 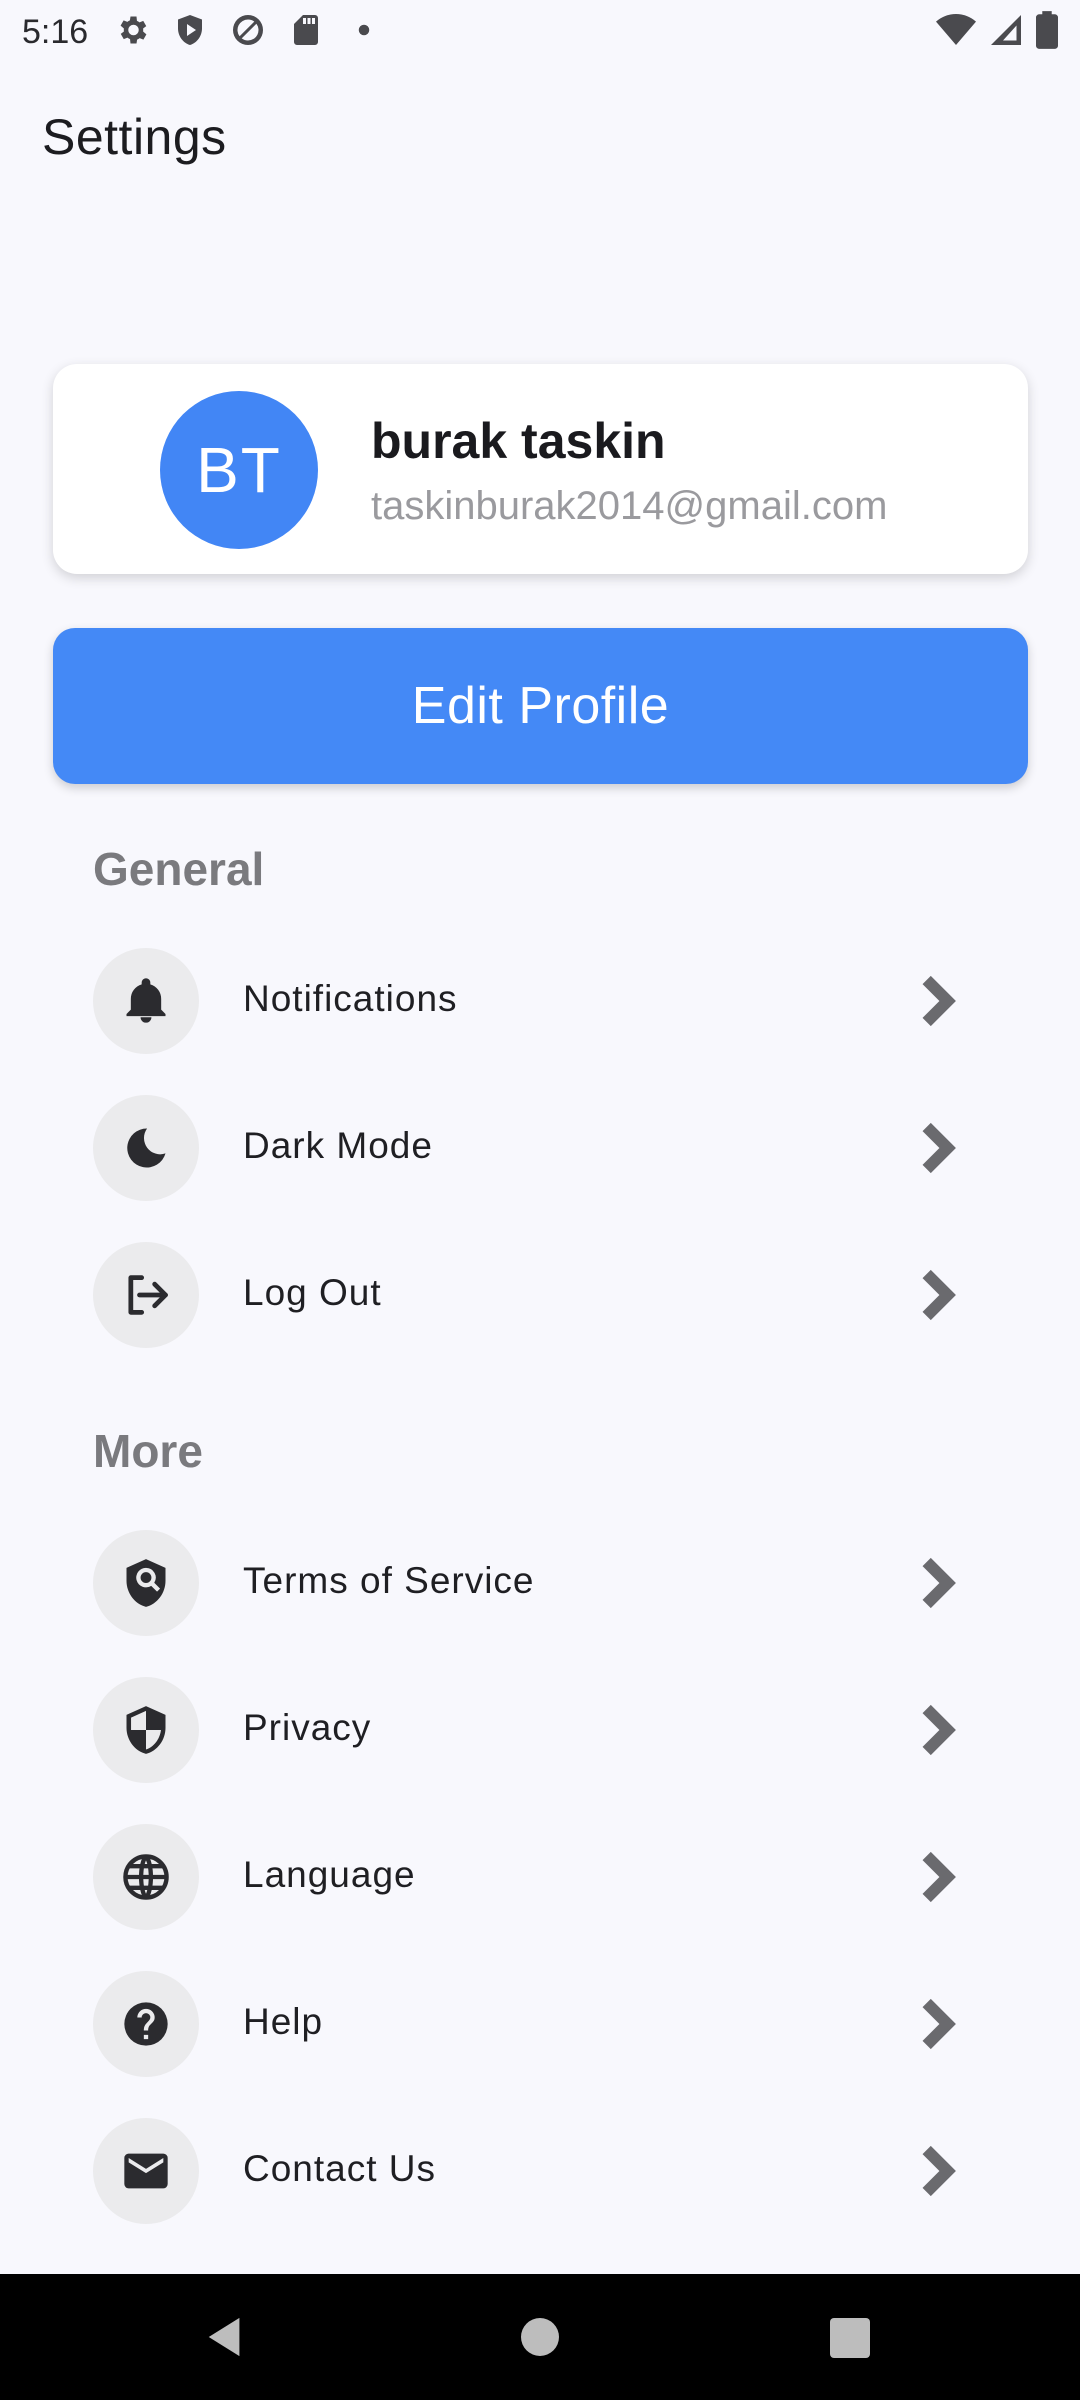 I want to click on sd-card-icon, so click(x=306, y=32).